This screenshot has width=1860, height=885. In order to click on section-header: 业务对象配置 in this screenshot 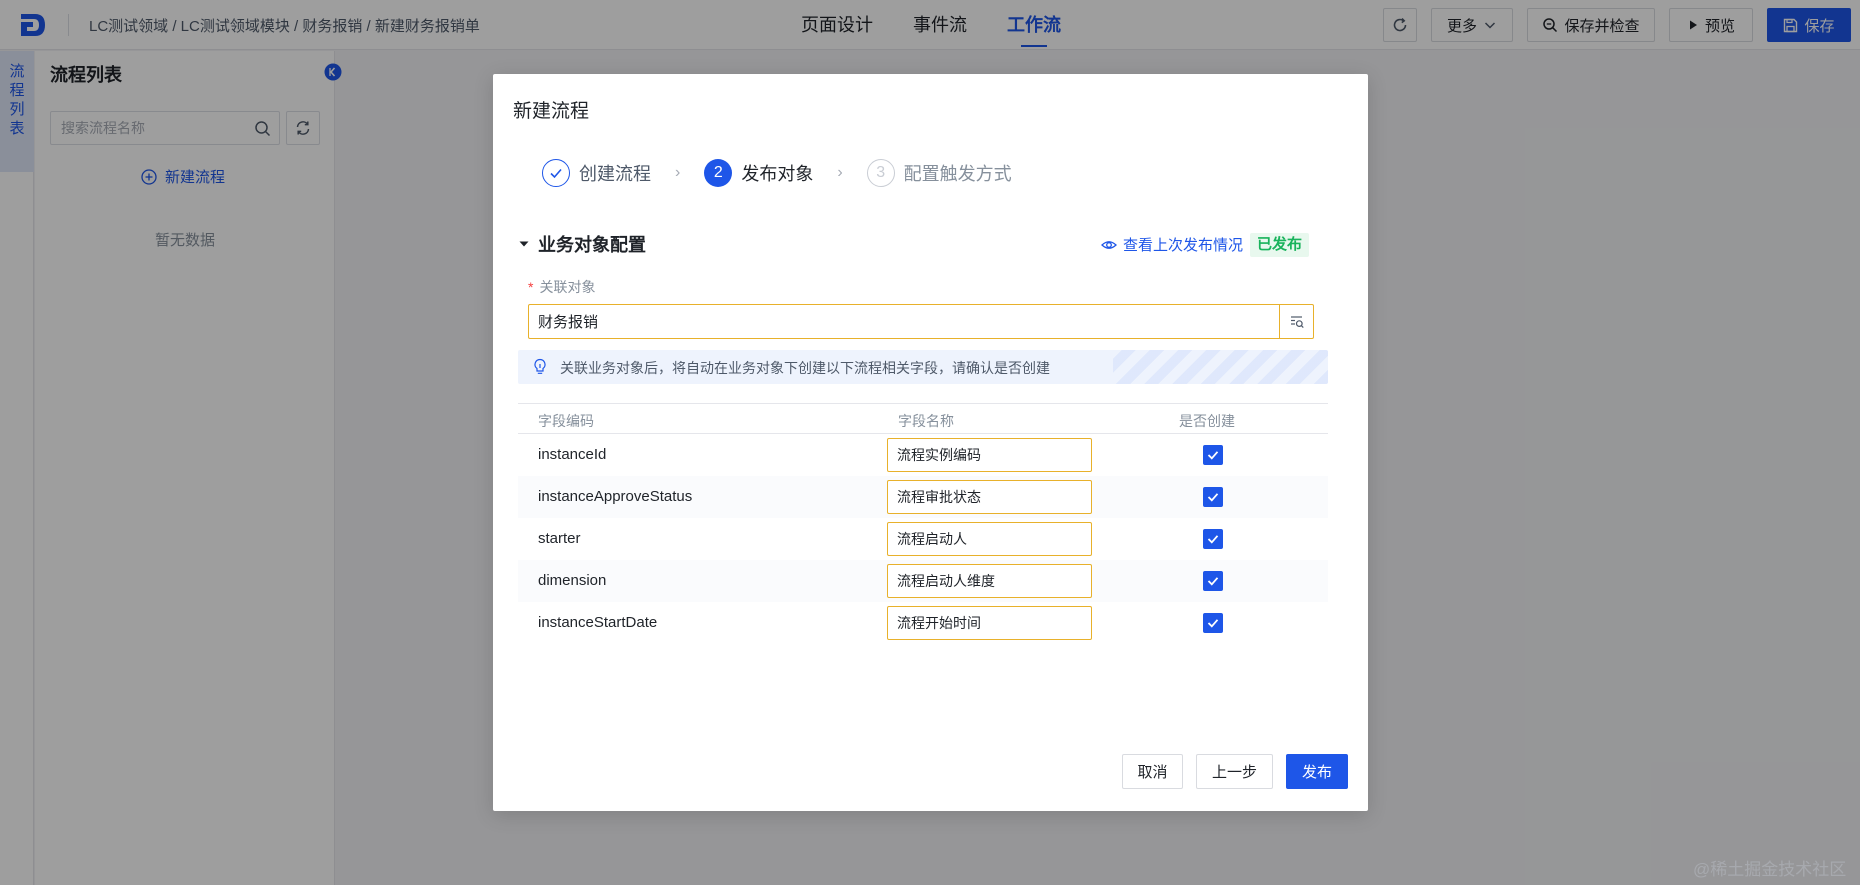, I will do `click(582, 244)`.